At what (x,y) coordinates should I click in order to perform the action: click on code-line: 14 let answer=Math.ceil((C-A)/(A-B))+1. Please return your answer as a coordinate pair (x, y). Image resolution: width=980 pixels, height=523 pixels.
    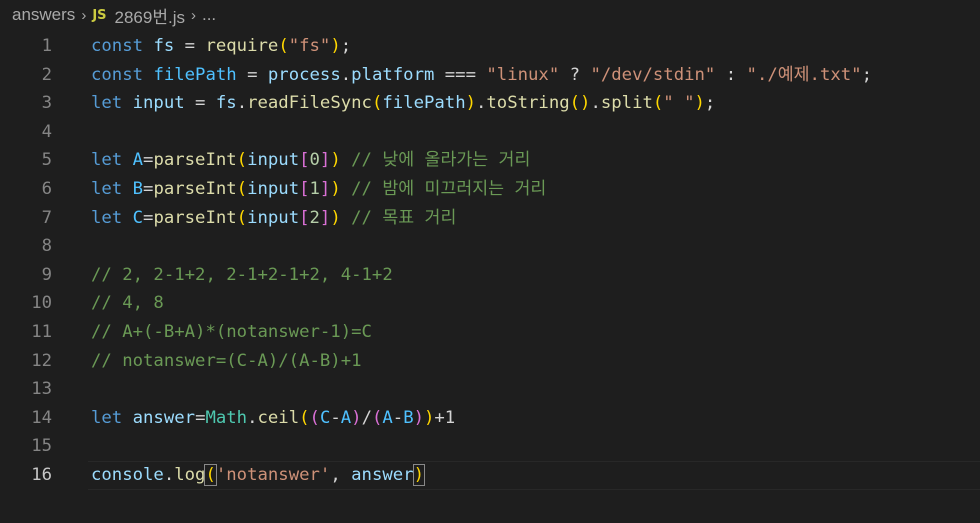
    Looking at the image, I should click on (490, 418).